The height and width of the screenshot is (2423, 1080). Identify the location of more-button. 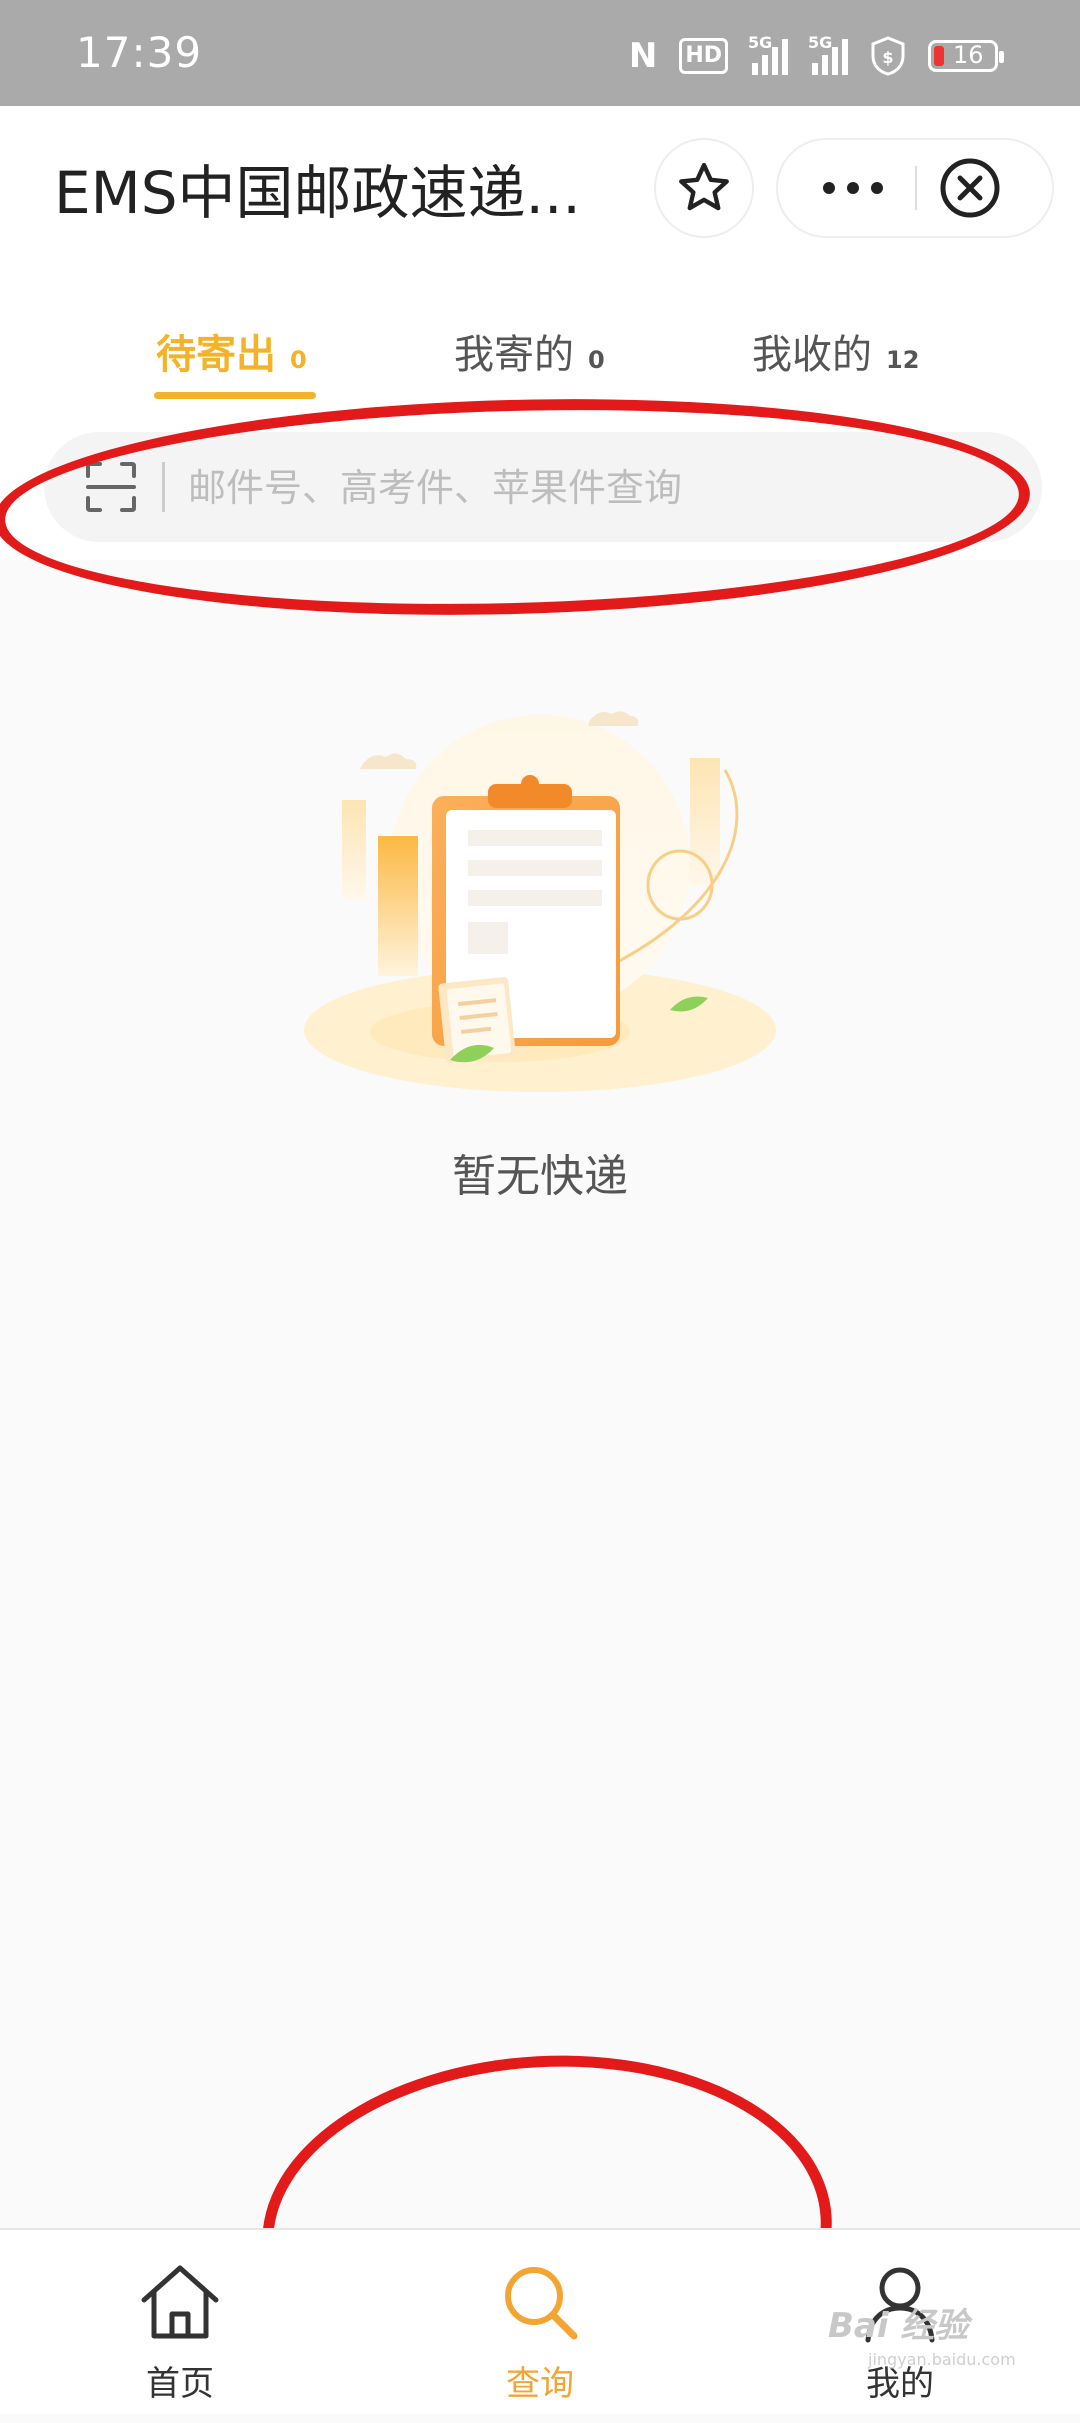
(853, 188).